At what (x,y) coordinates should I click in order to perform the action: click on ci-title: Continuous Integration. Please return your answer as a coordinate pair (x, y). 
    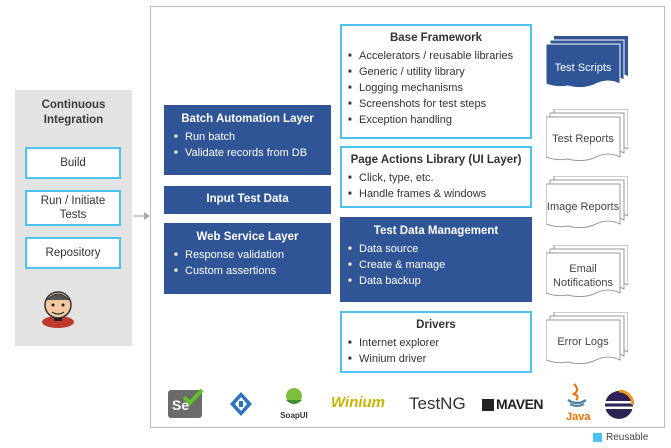
    Looking at the image, I should click on (73, 112).